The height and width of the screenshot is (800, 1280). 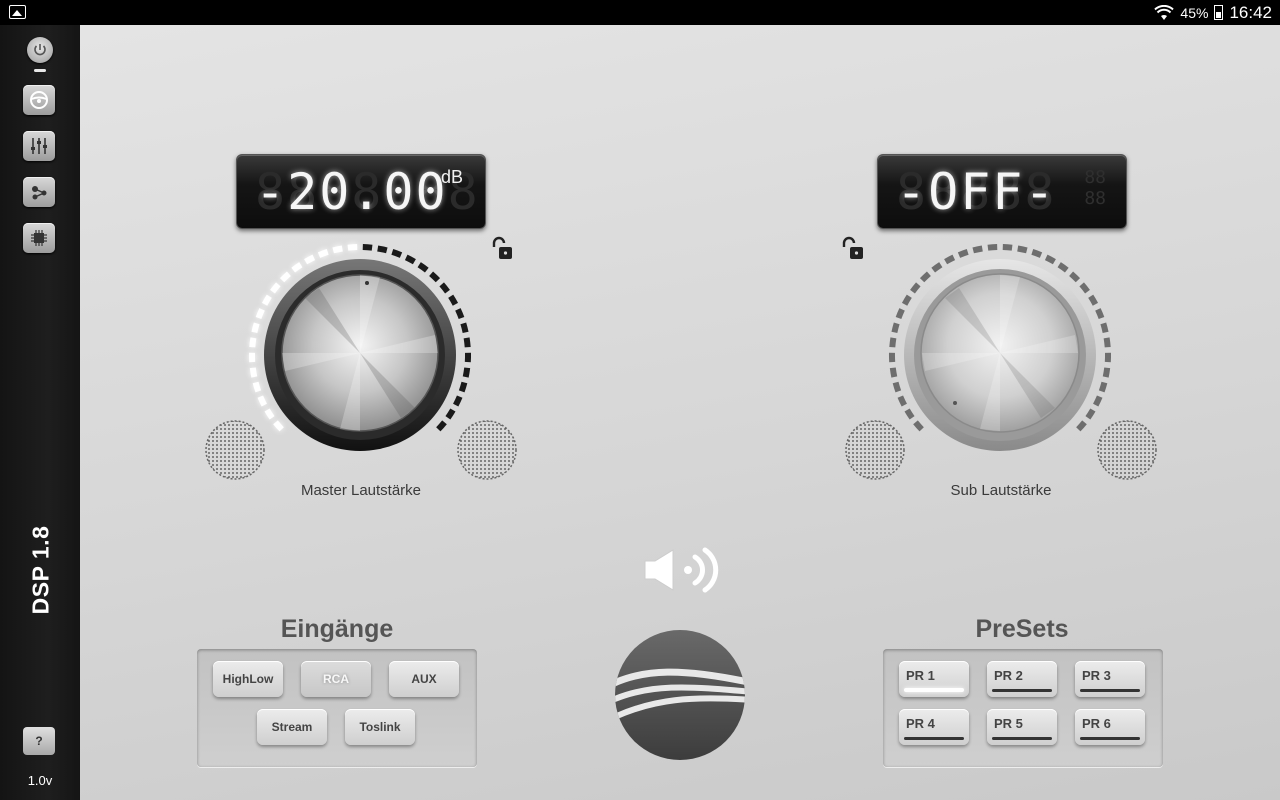 What do you see at coordinates (351, 192) in the screenshot?
I see `master-volume-value: -20.00` at bounding box center [351, 192].